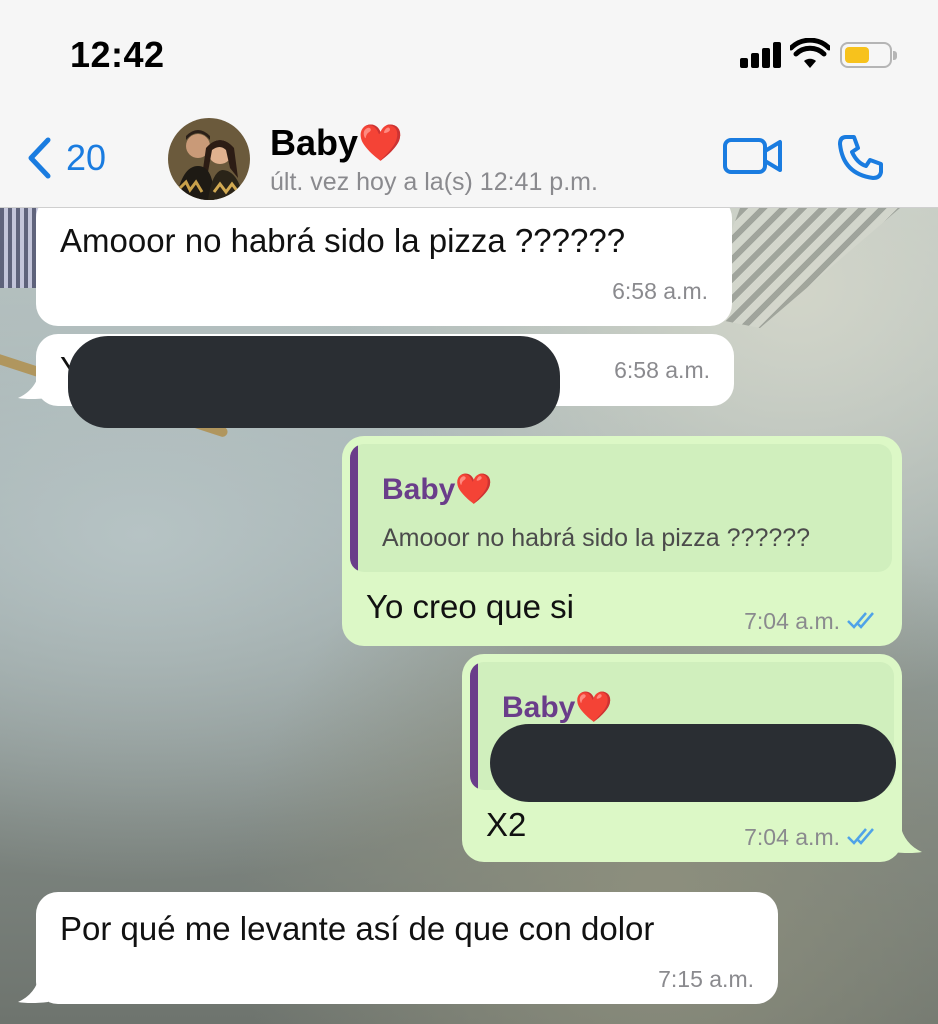 This screenshot has height=1024, width=938. What do you see at coordinates (762, 55) in the screenshot?
I see `signal-icon` at bounding box center [762, 55].